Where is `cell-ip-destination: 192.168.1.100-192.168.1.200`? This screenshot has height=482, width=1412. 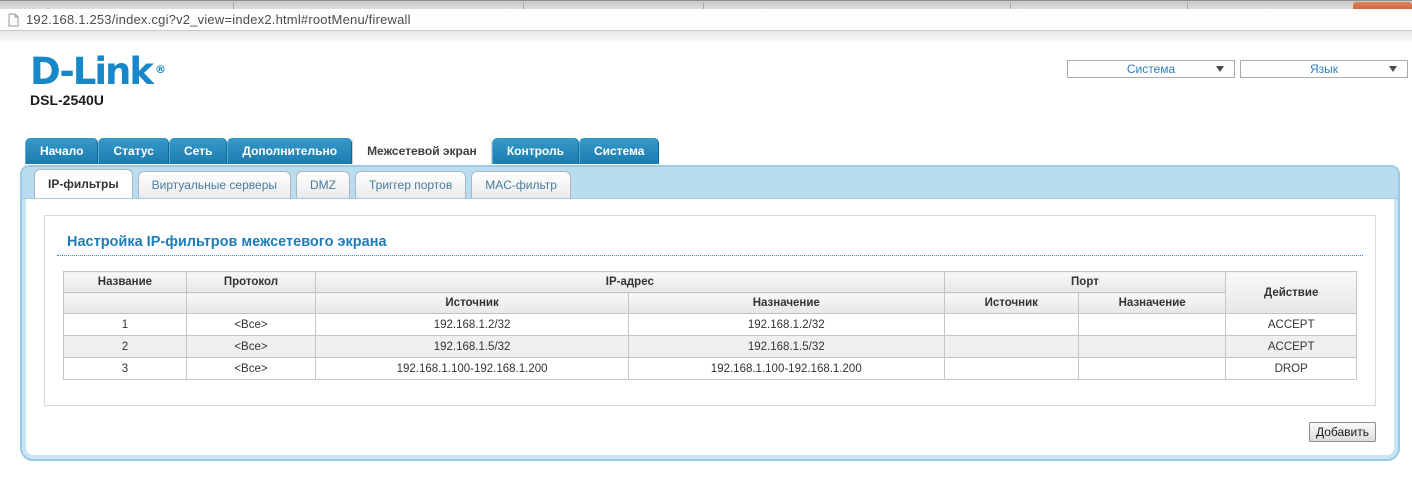
cell-ip-destination: 192.168.1.100-192.168.1.200 is located at coordinates (786, 368).